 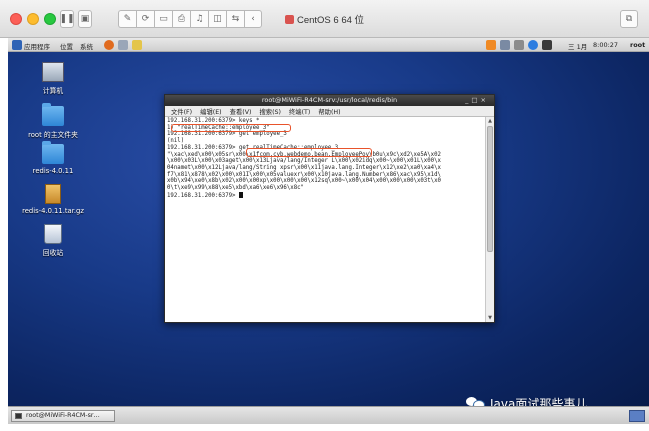 What do you see at coordinates (577, 46) in the screenshot?
I see `panel-date: 三 1月` at bounding box center [577, 46].